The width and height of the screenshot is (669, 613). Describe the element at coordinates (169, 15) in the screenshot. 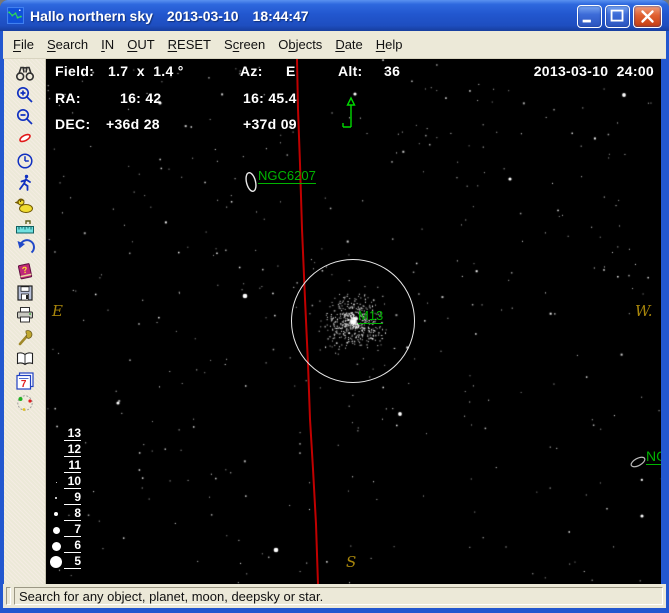

I see `window-title: Hallo northern sky 2013-03-10 18:44:47` at that location.